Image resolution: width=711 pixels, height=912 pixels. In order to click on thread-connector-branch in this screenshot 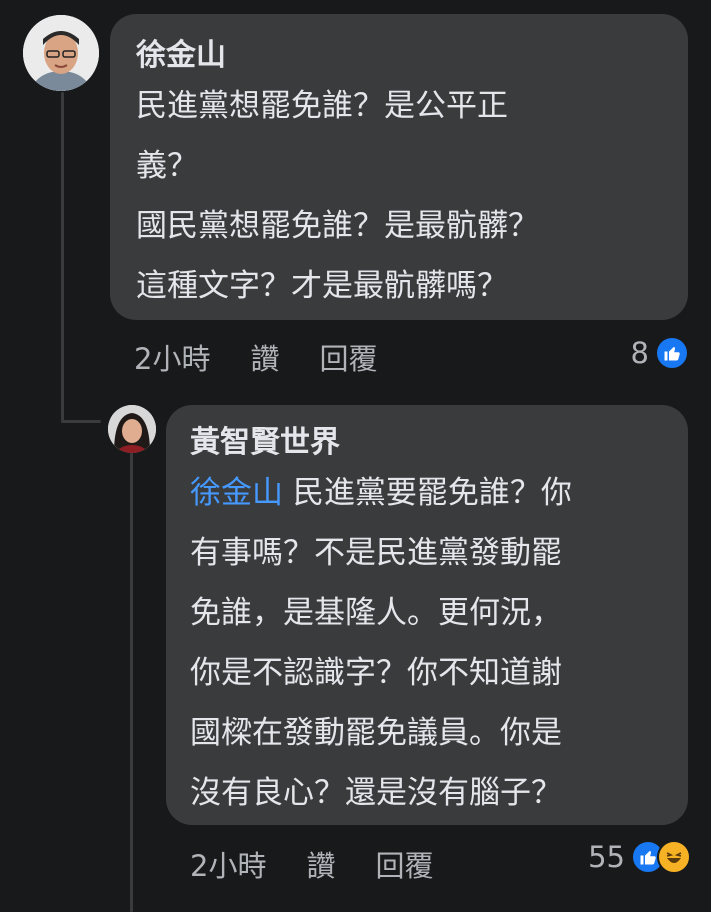, I will do `click(81, 421)`.